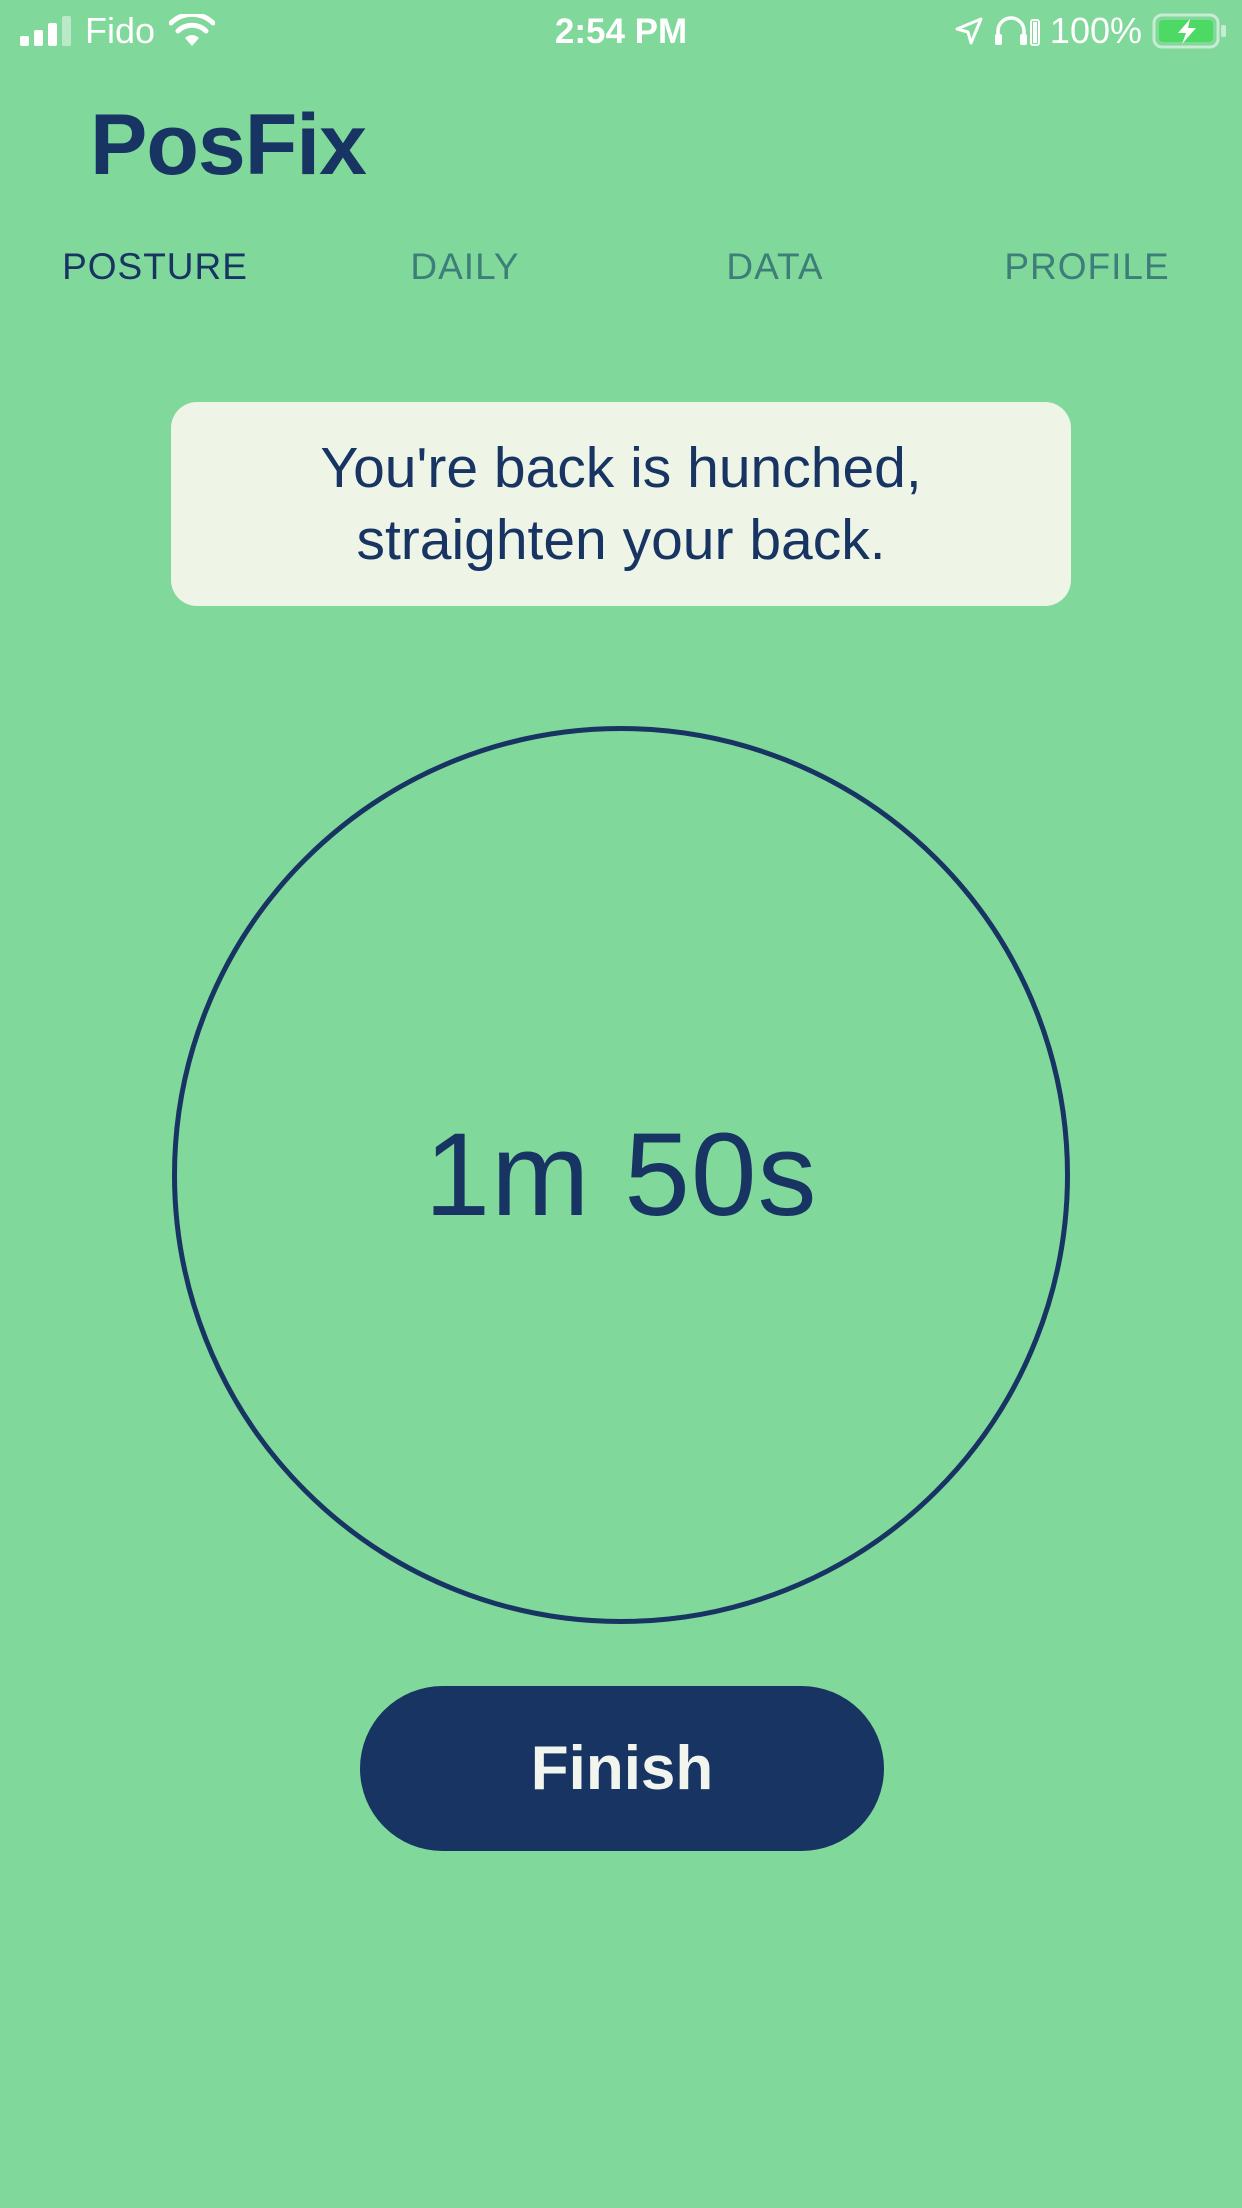 The width and height of the screenshot is (1242, 2208). I want to click on tab-profile: PROFILE, so click(1087, 267).